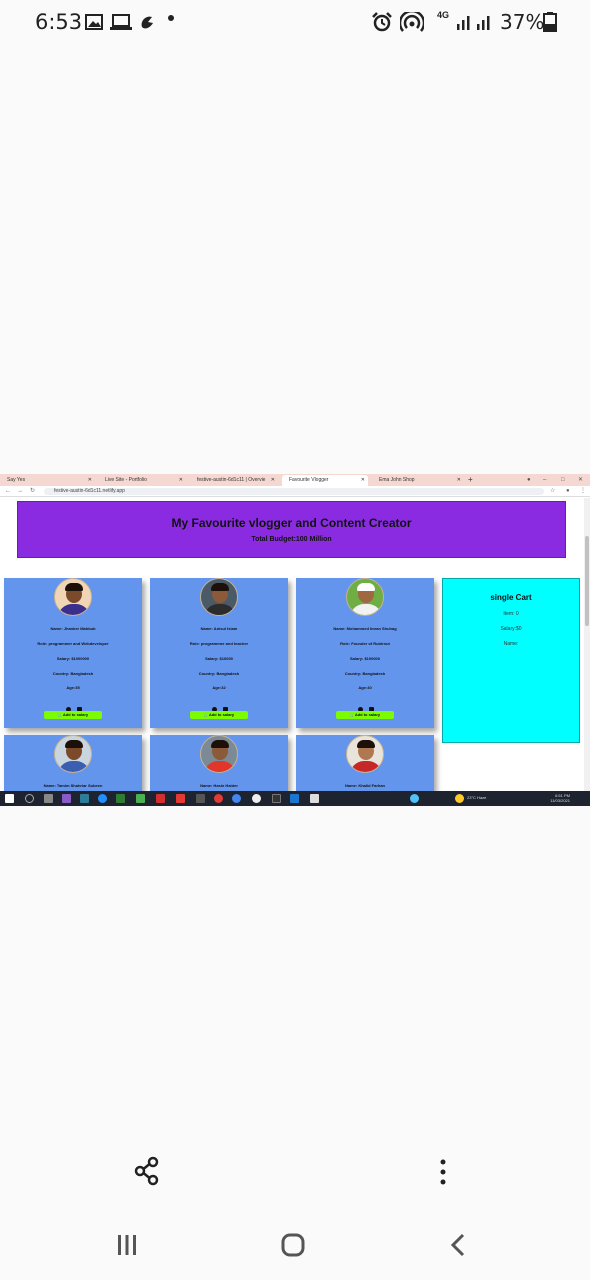  I want to click on app-notification-icon, so click(147, 22).